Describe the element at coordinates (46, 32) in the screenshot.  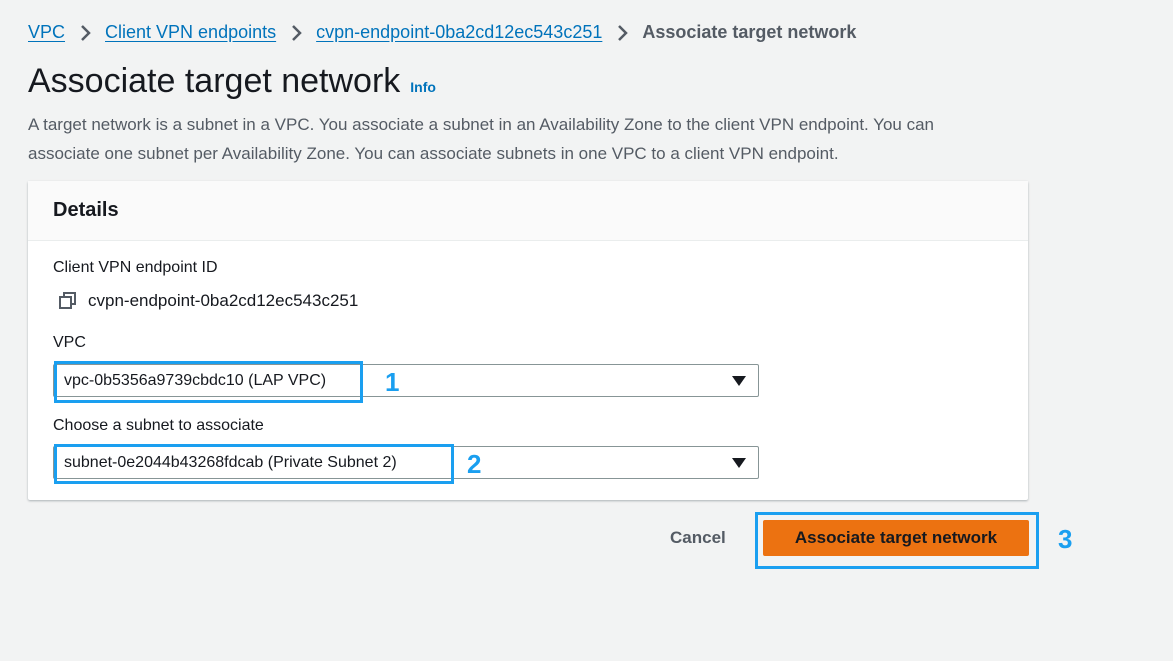
I see `breadcrumb-vpc-link: VPC` at that location.